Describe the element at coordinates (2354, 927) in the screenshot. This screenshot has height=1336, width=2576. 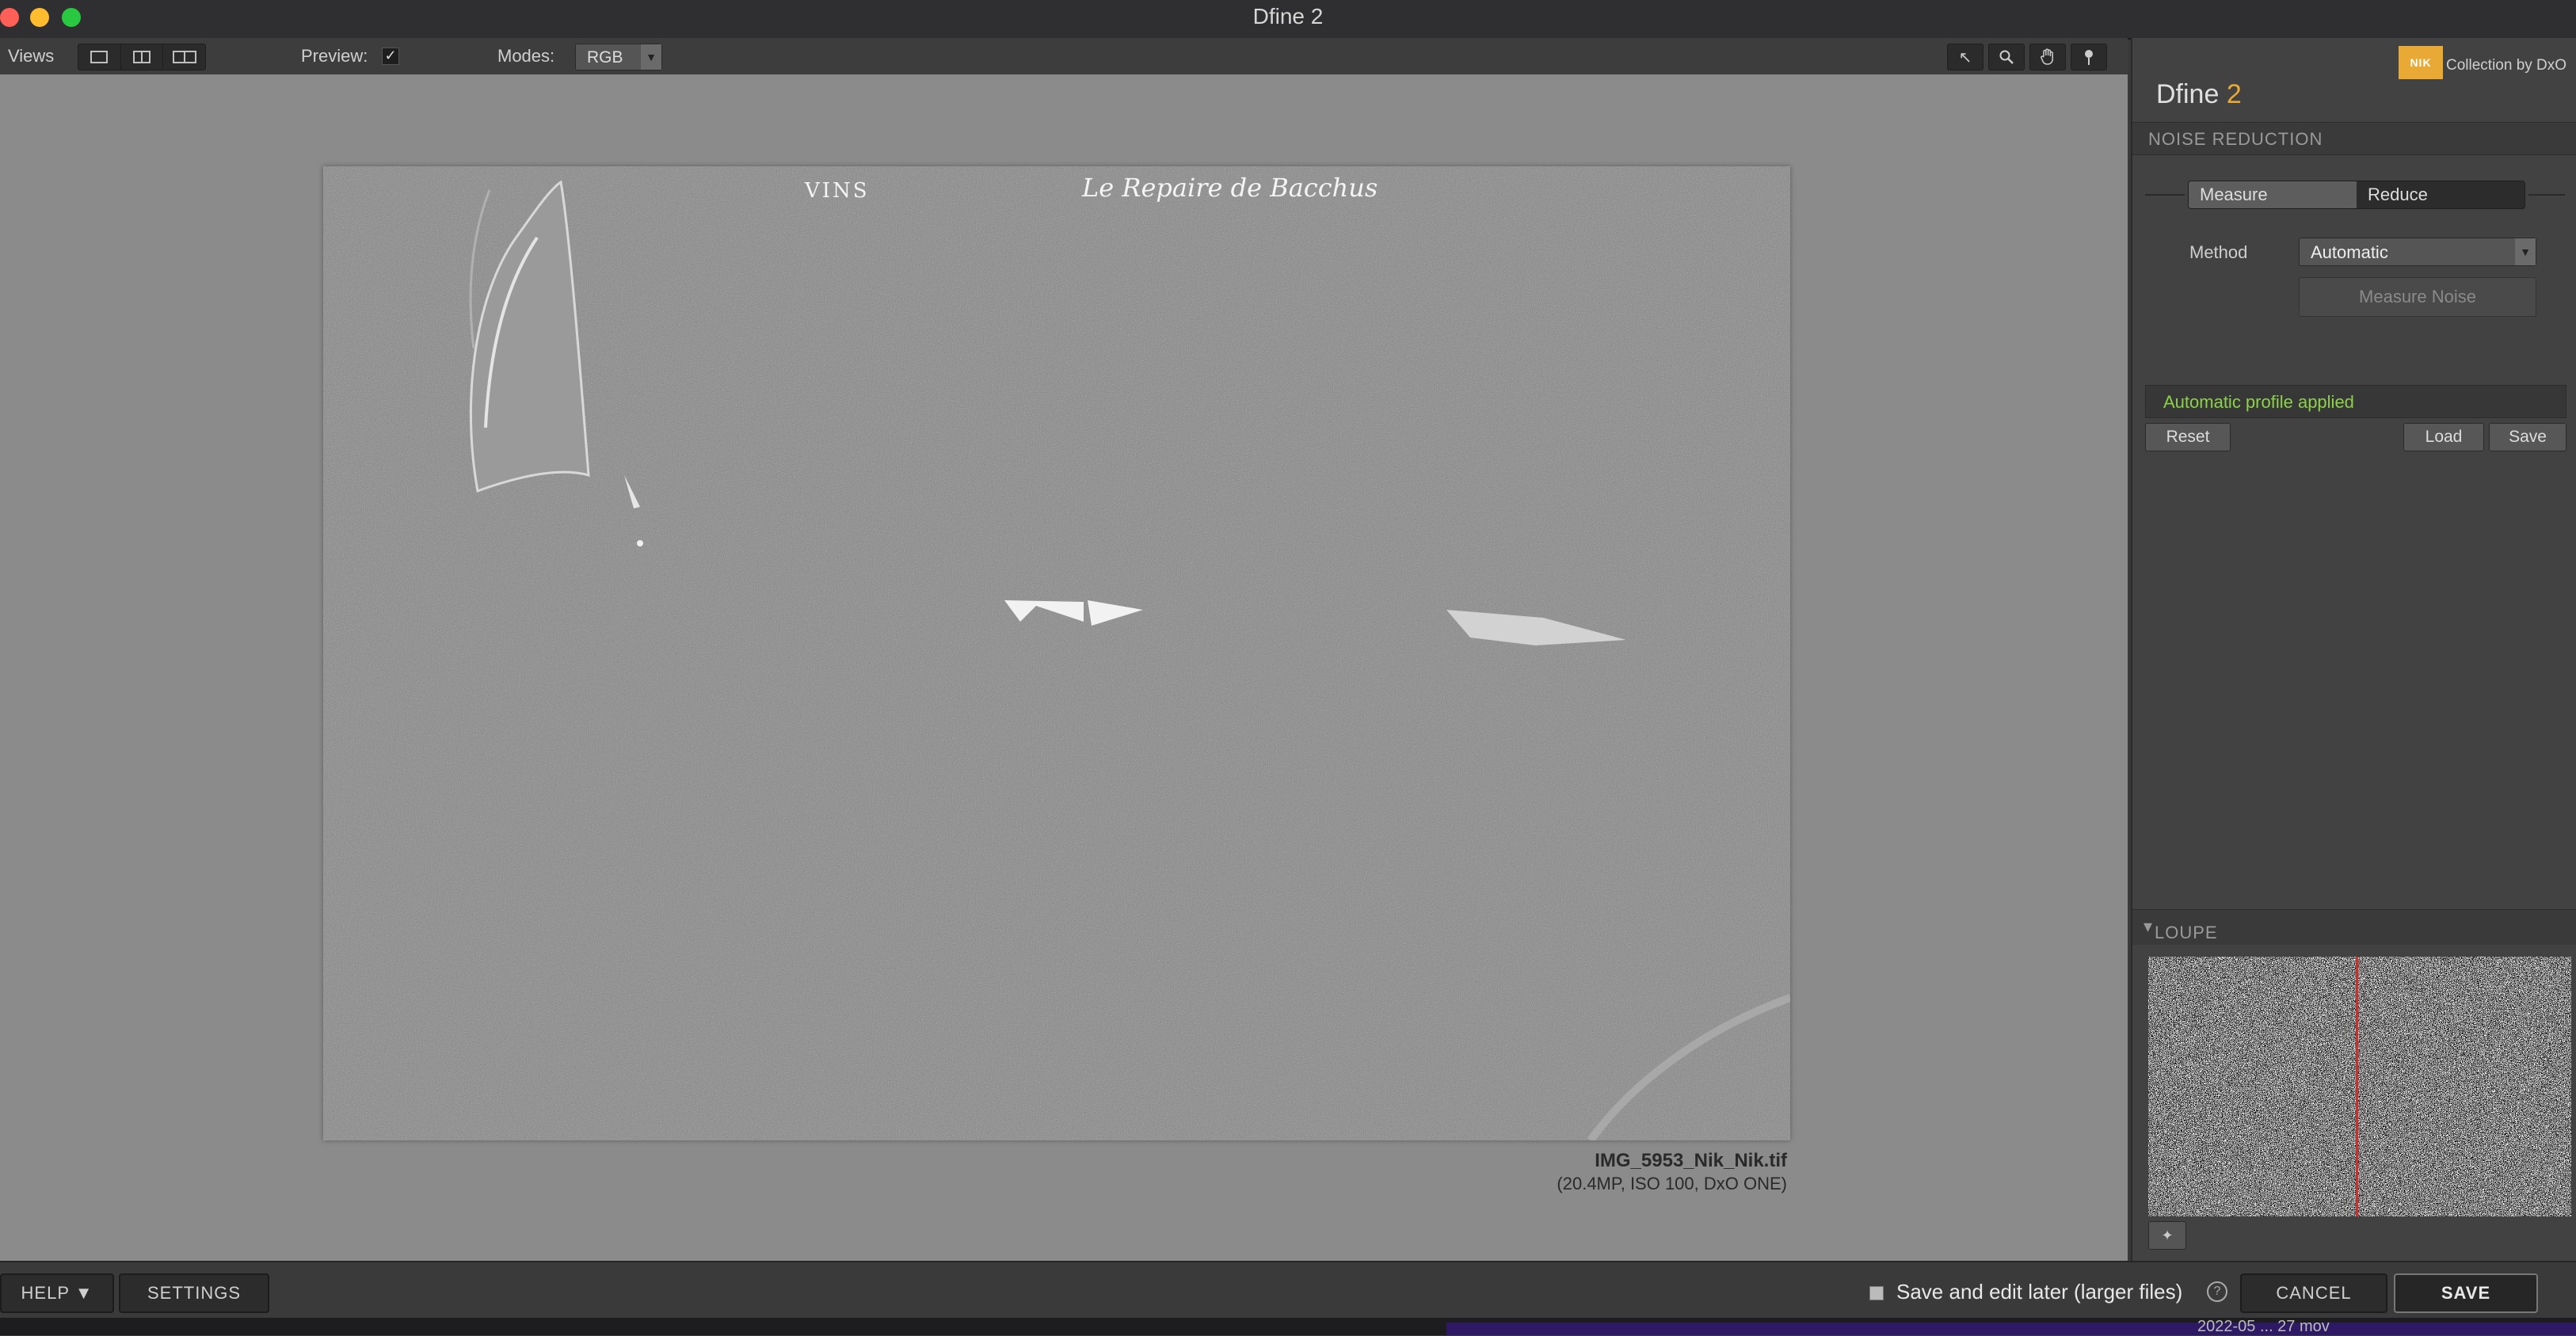
I see `loupe-header: ▾ LOUPE` at that location.